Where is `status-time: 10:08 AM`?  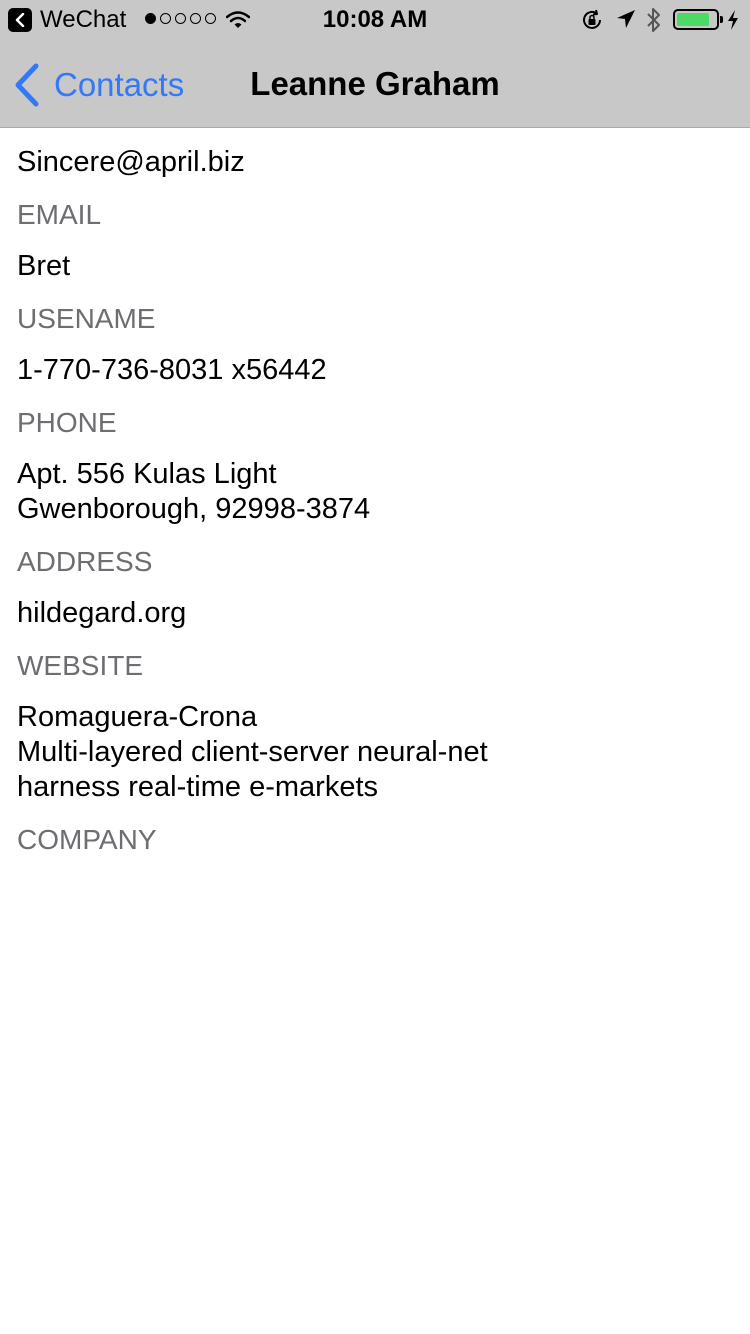 status-time: 10:08 AM is located at coordinates (375, 19).